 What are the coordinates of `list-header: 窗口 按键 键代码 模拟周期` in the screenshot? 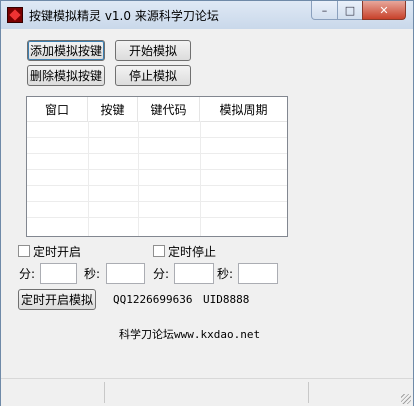 It's located at (157, 109).